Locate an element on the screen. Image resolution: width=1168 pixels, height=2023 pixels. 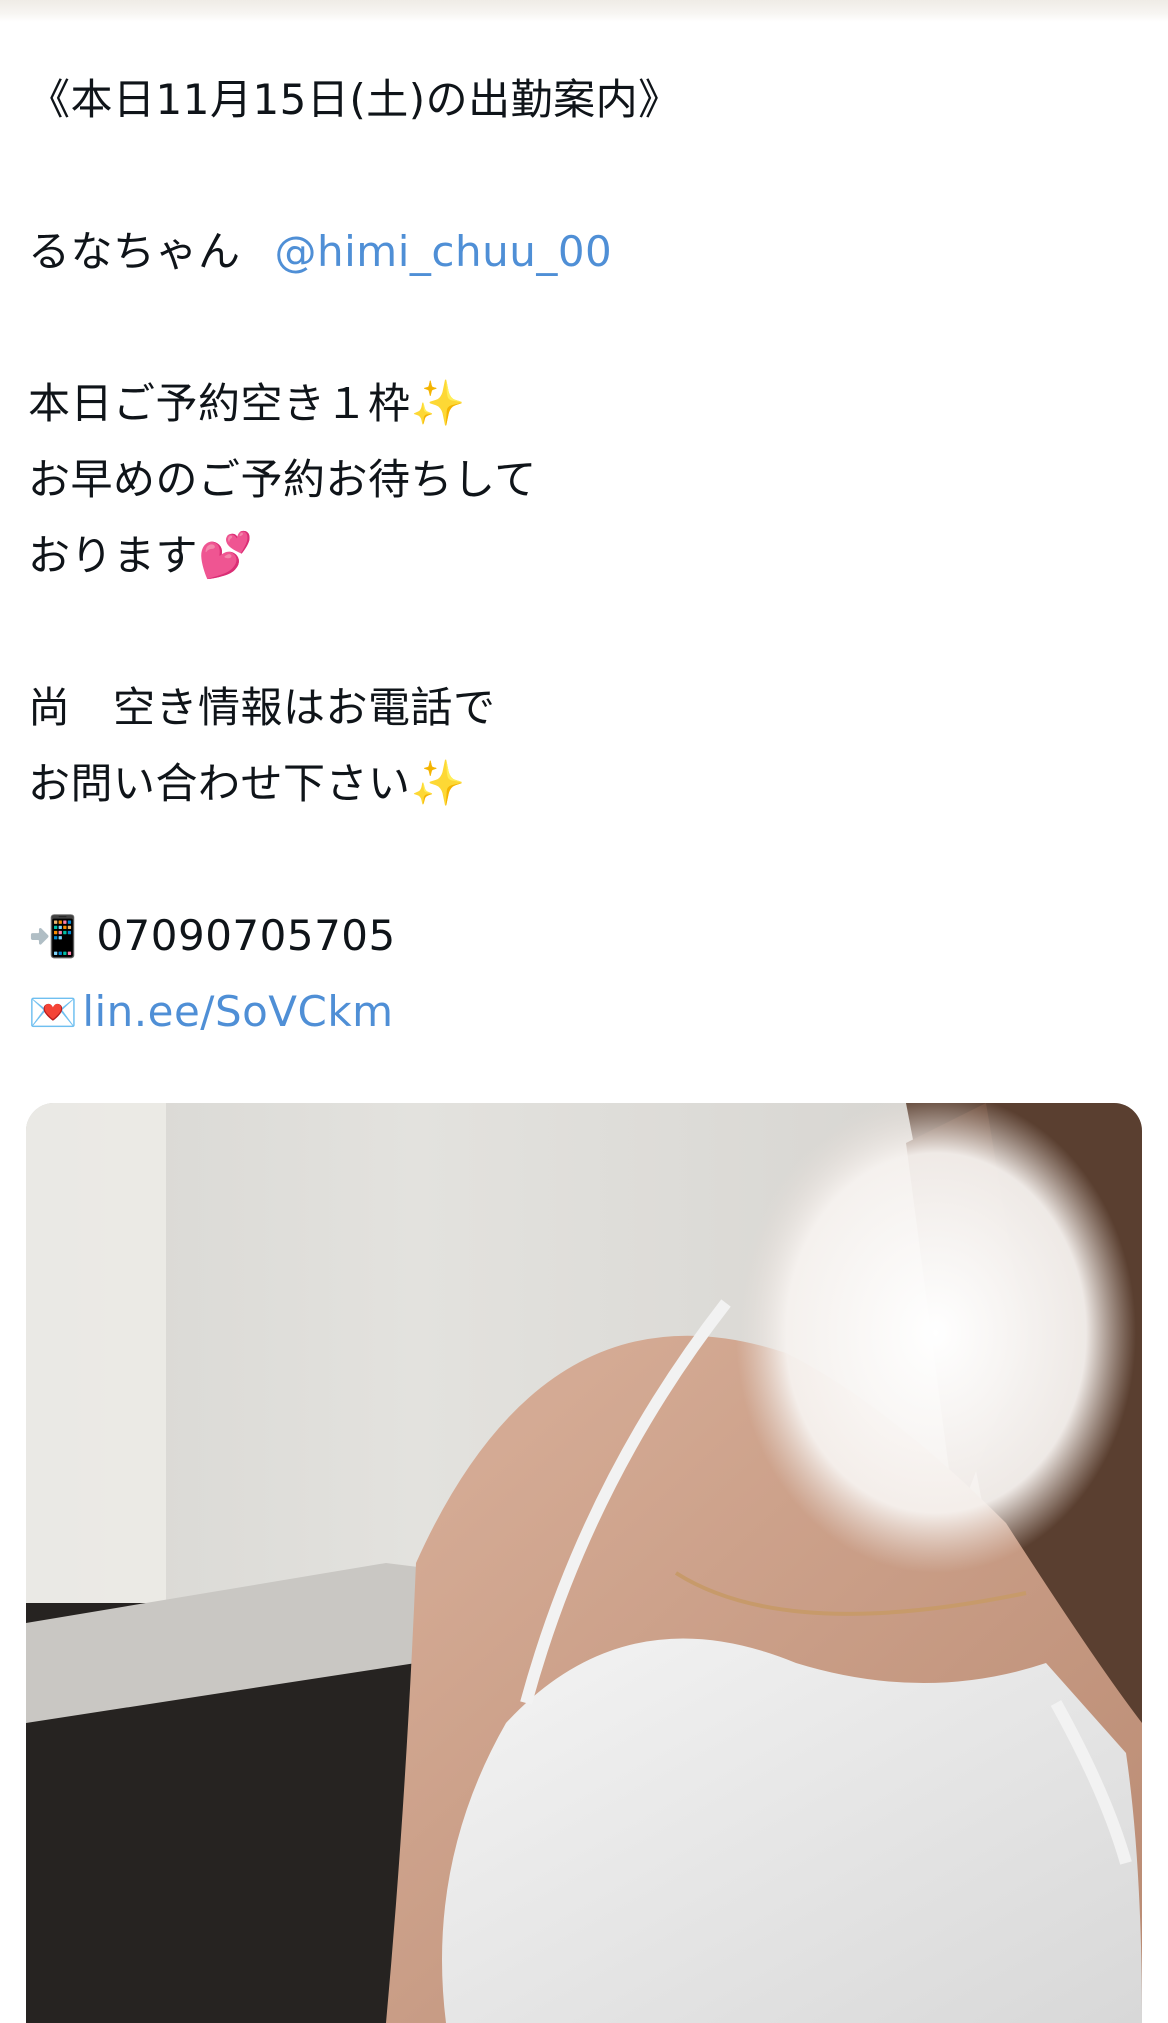
note-line-2: お問い合わせ下さい✨ is located at coordinates (583, 784).